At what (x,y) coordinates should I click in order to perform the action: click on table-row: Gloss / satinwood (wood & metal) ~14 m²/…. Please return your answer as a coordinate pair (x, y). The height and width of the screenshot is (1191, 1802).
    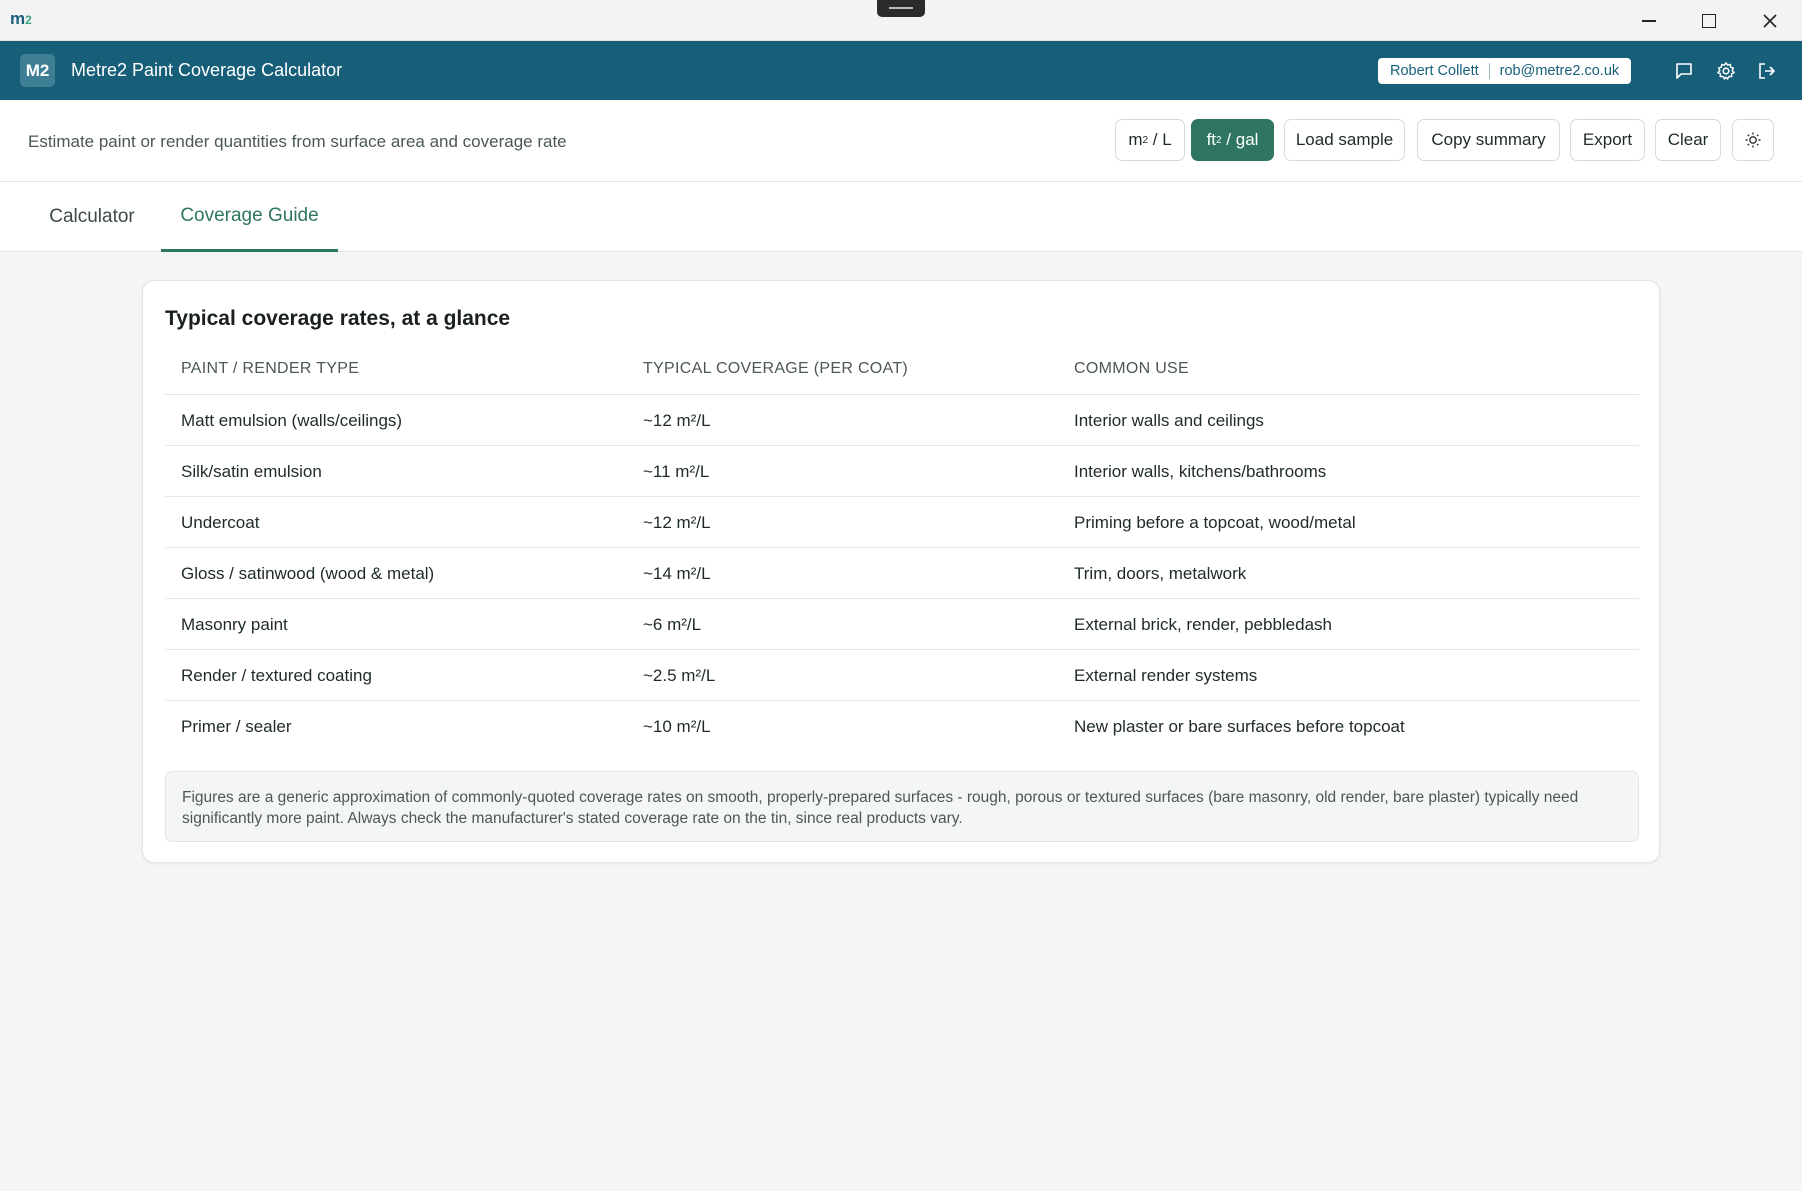
    Looking at the image, I should click on (902, 573).